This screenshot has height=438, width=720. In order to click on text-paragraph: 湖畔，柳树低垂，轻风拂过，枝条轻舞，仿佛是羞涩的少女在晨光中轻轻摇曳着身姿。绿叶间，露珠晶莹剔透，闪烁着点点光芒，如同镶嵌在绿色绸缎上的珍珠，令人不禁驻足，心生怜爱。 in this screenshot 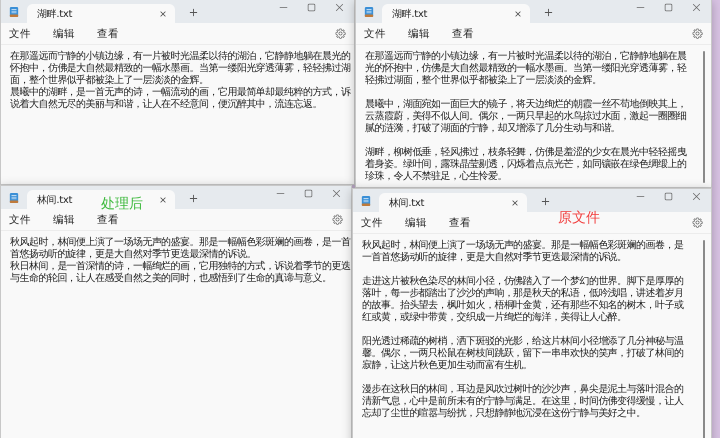, I will do `click(526, 165)`.